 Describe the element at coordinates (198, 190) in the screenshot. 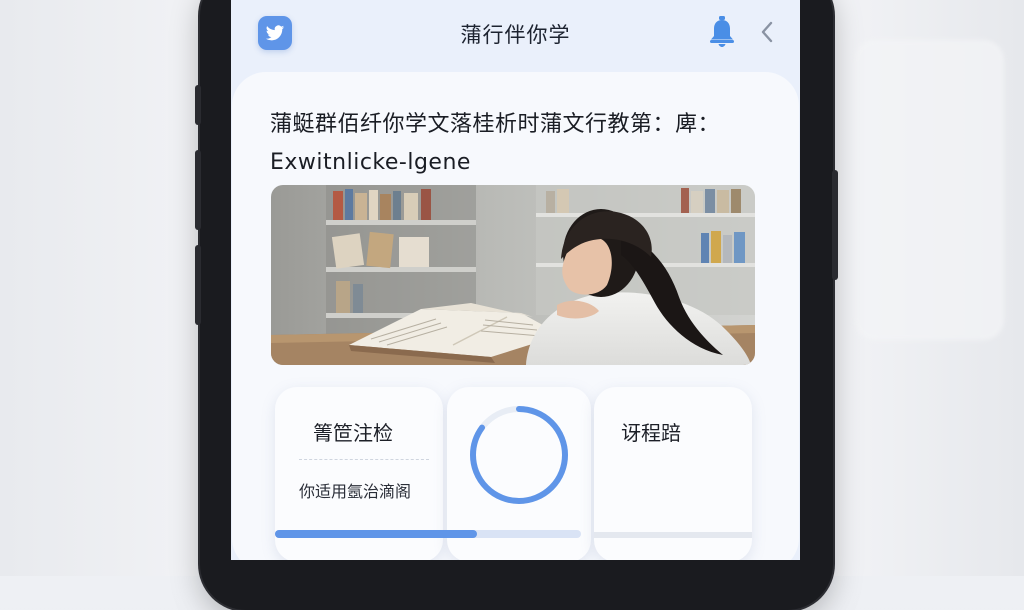

I see `phone-volume-up-button` at that location.